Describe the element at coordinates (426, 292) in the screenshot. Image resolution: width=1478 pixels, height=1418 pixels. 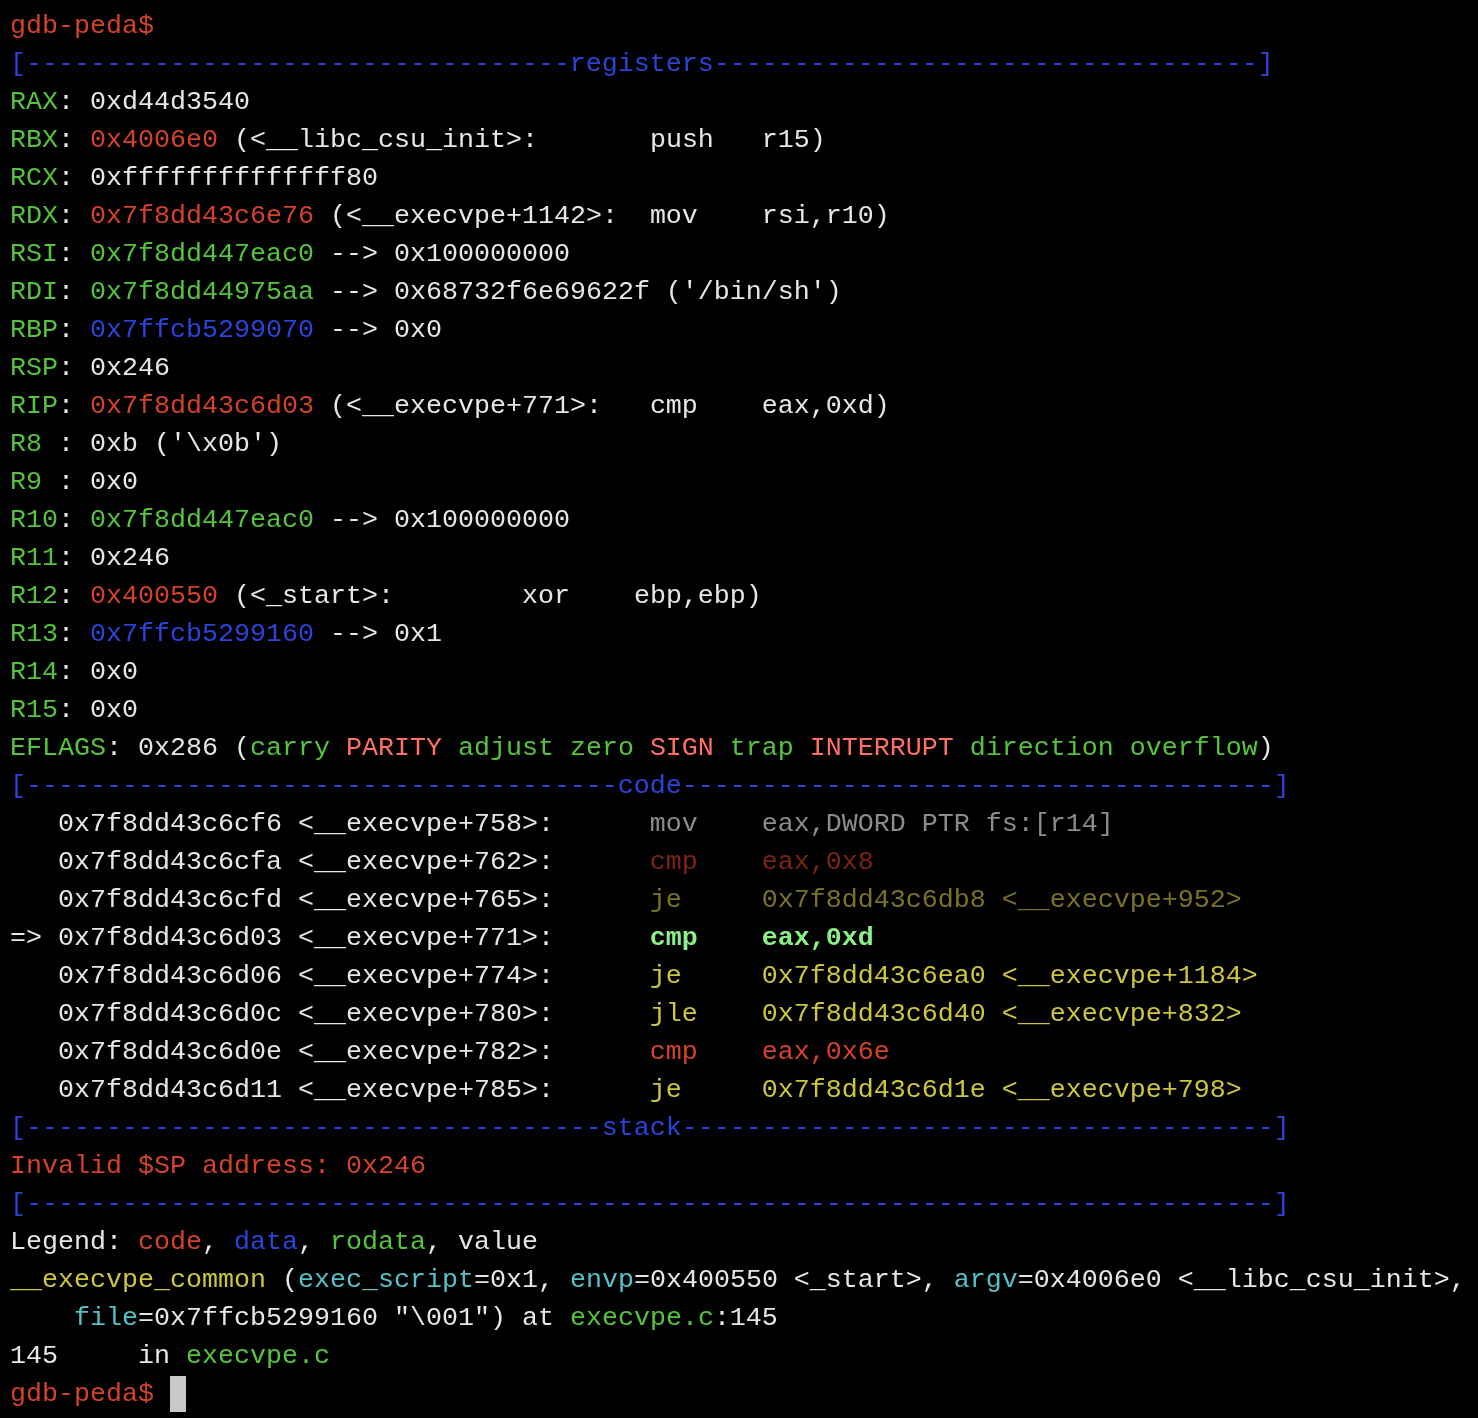
I see `register-line: RDI: 0x7f8dd44975aa --> 0x68732f6e69622f ('/bin/sh')` at that location.